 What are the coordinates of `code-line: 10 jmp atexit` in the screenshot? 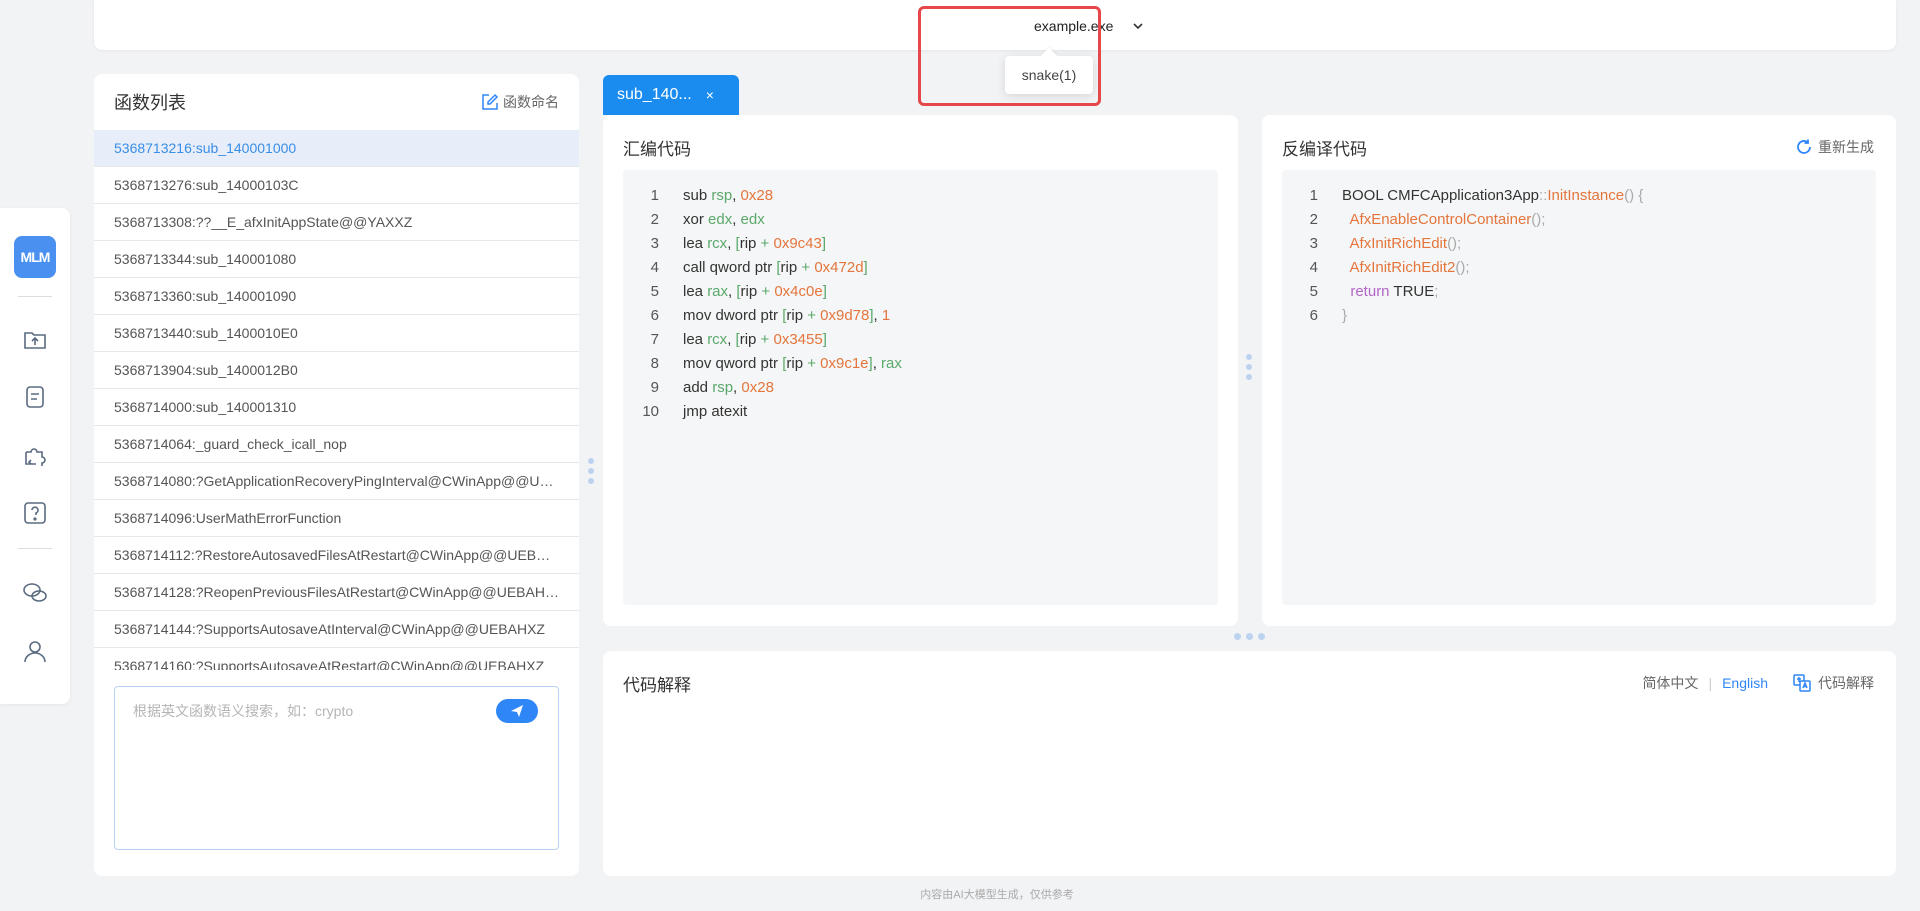 It's located at (920, 412).